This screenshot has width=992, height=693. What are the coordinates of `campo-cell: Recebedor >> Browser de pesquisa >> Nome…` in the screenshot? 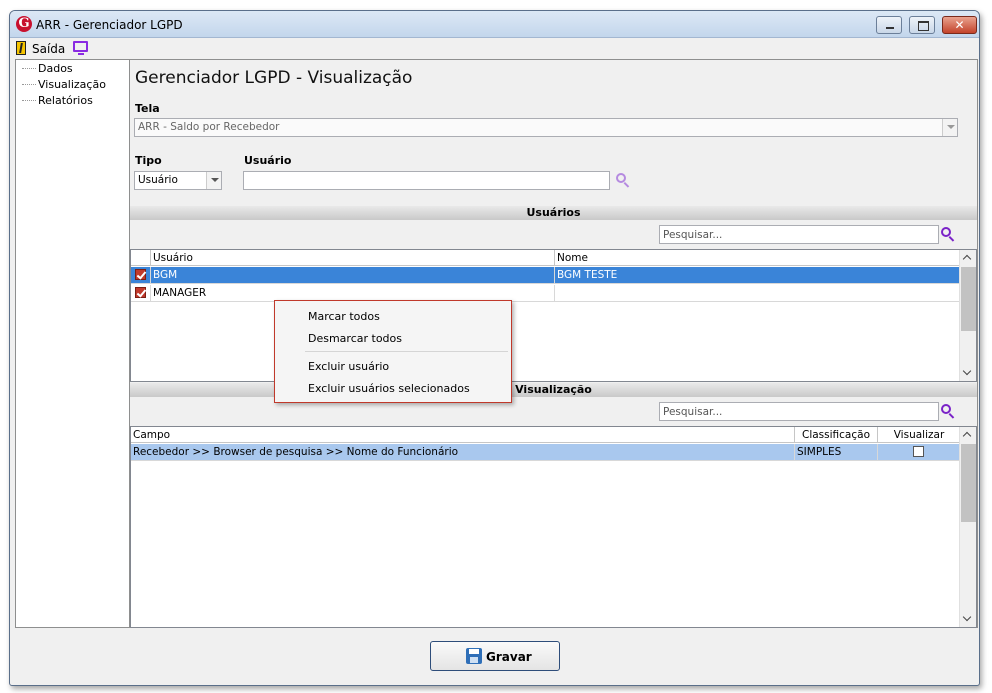 It's located at (463, 452).